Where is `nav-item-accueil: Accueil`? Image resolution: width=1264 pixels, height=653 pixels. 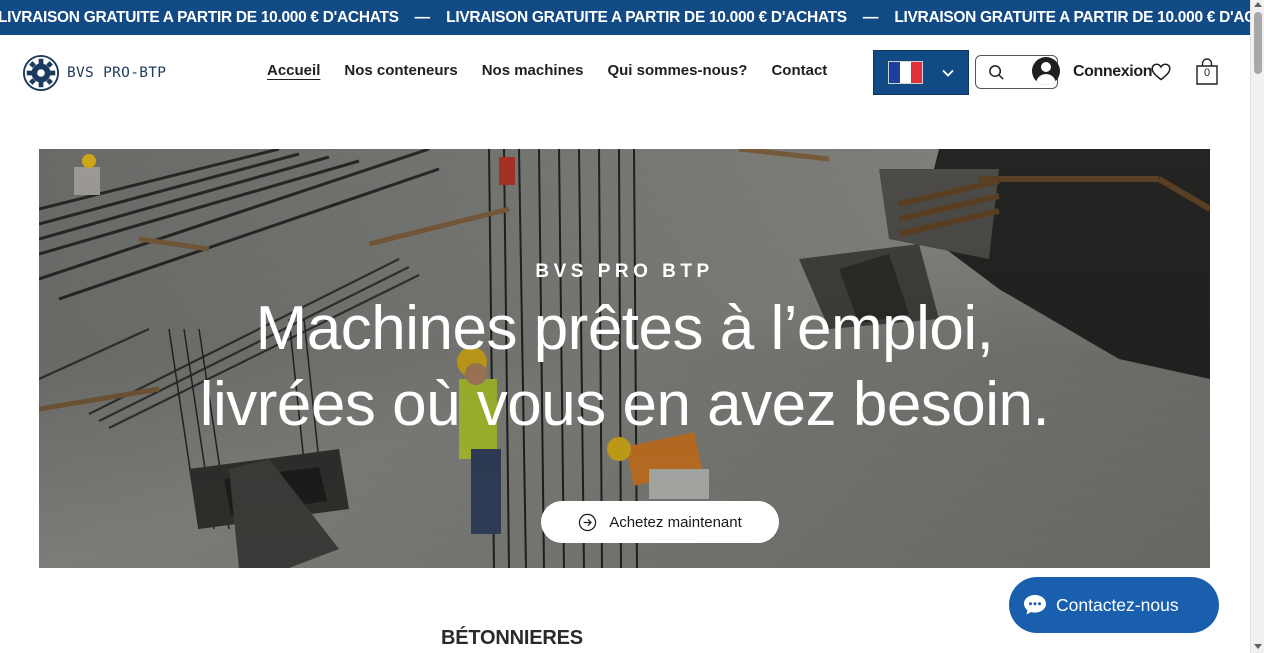 nav-item-accueil: Accueil is located at coordinates (293, 70).